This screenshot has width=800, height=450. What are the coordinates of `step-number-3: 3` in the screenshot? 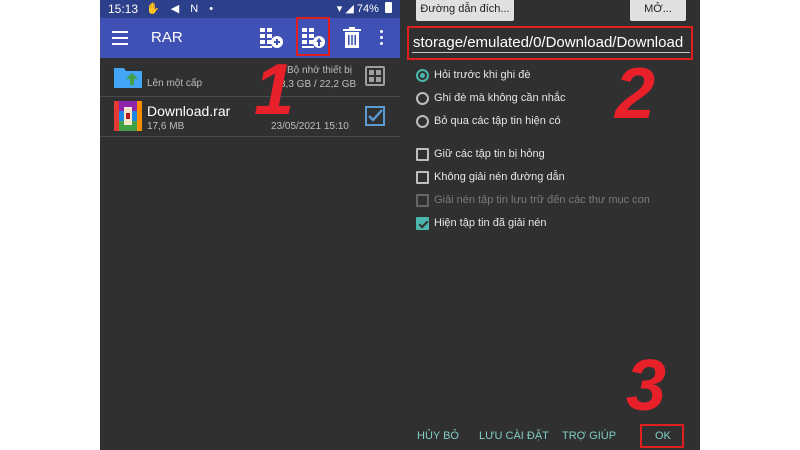 It's located at (646, 386).